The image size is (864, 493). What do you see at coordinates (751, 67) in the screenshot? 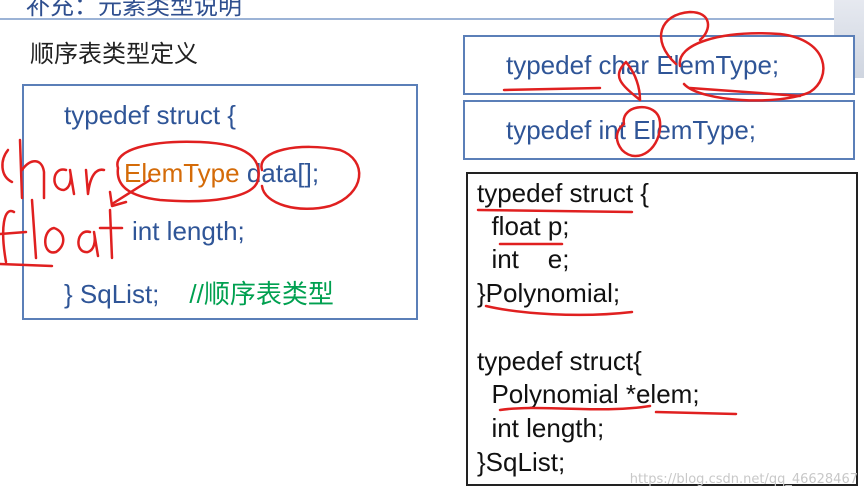
I see `char-elemtype-circle` at bounding box center [751, 67].